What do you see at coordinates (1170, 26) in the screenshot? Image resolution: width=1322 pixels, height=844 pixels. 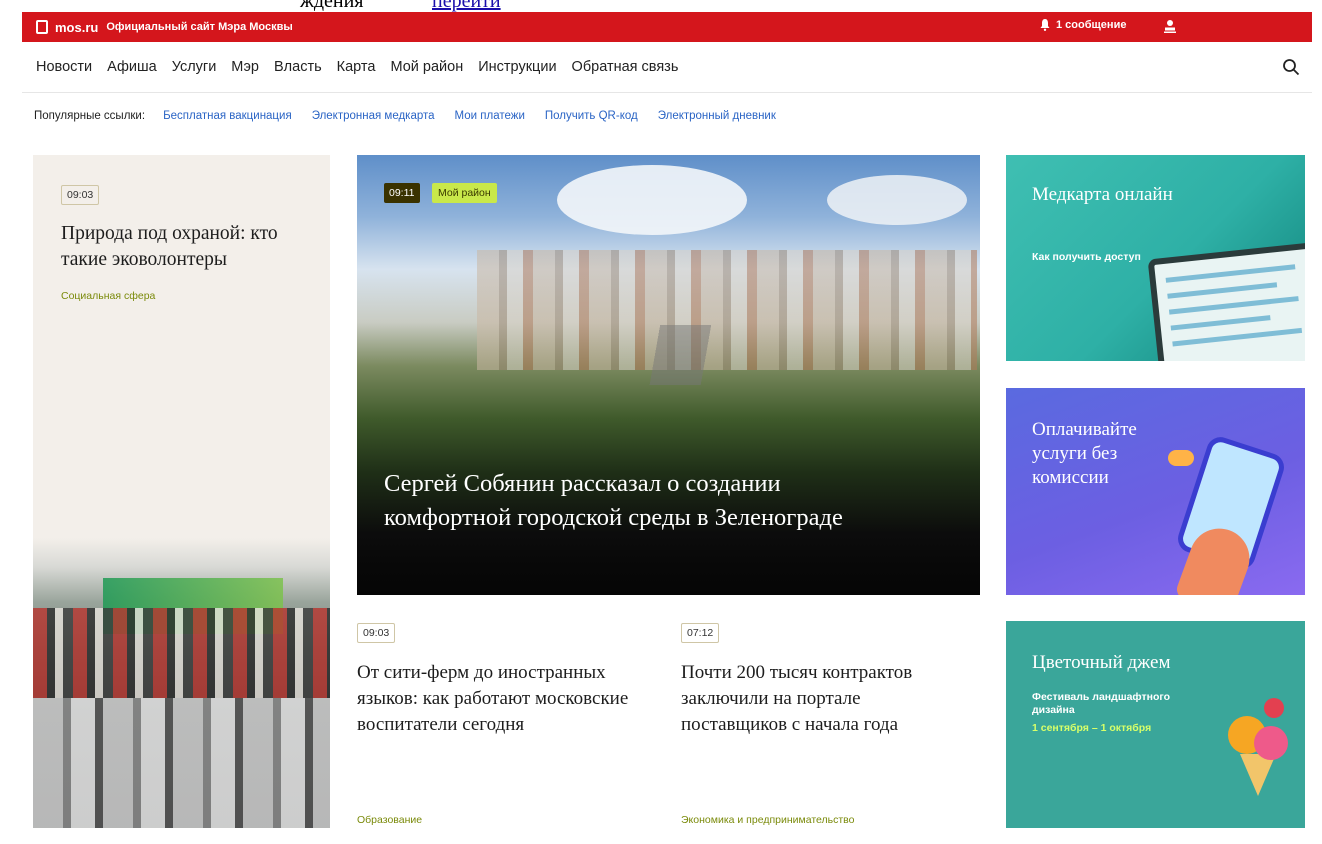 I see `user-icon` at bounding box center [1170, 26].